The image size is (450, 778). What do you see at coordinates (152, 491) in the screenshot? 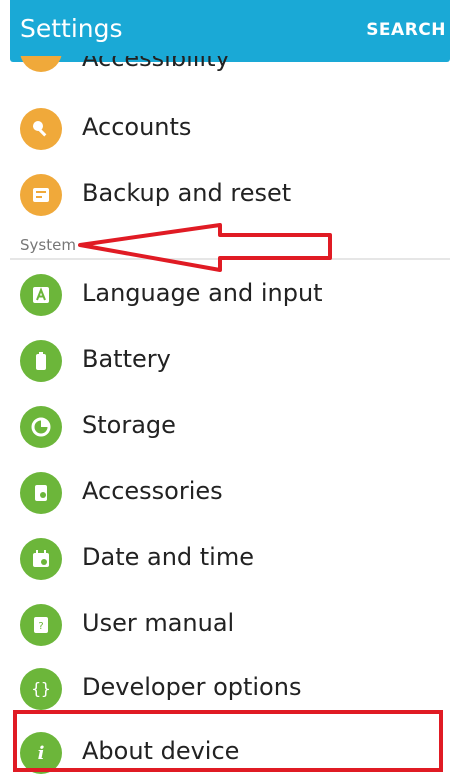
I see `settings-item-label: Accessories` at bounding box center [152, 491].